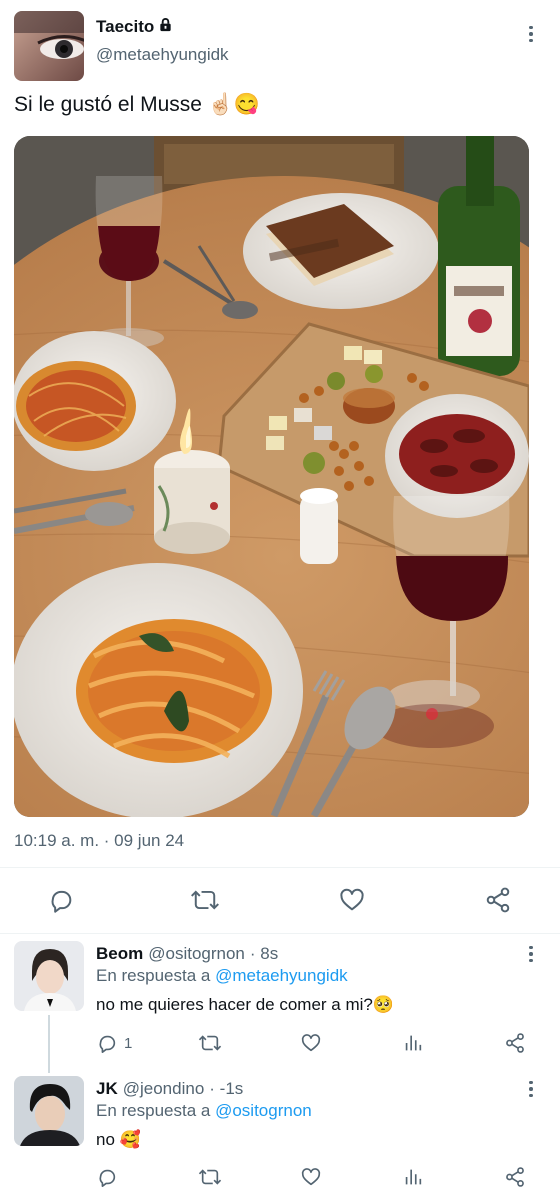 The width and height of the screenshot is (560, 1200). Describe the element at coordinates (164, 1089) in the screenshot. I see `reply-author-handle: @jeondino` at that location.